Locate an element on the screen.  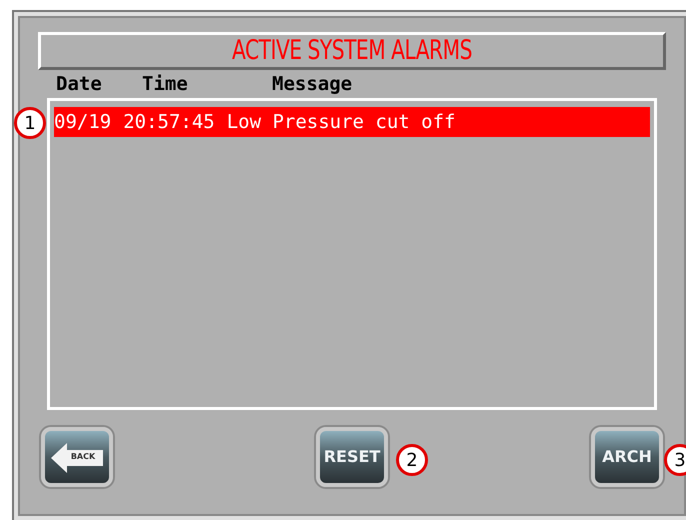
alarm-row: 09/19 20:57:45 Low Pressure cut off is located at coordinates (352, 122).